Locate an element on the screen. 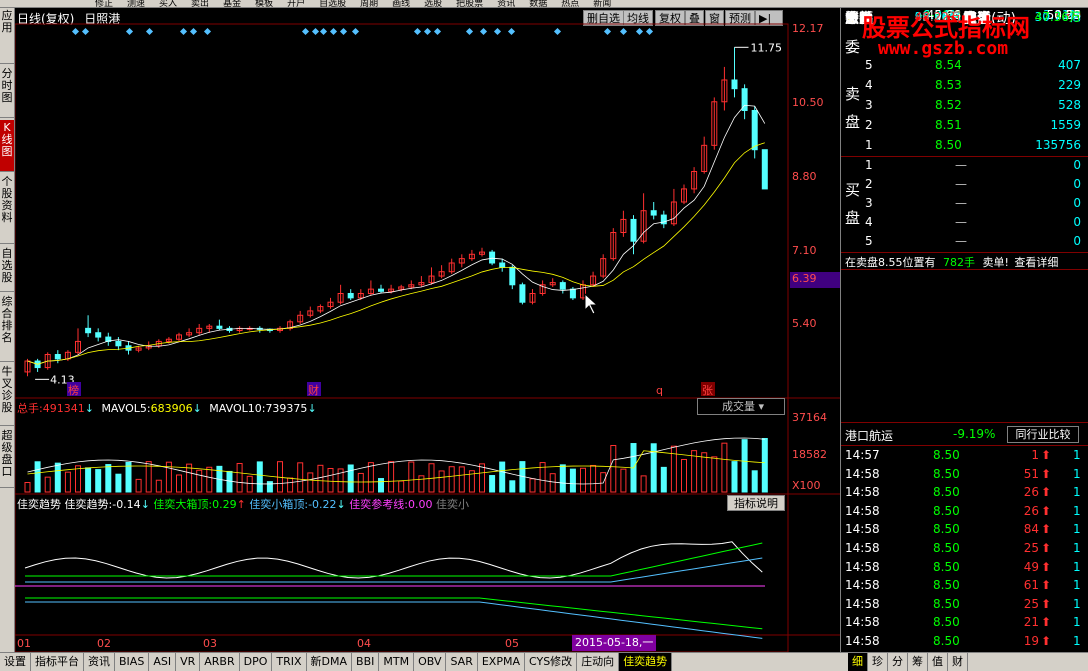 This screenshot has width=1088, height=671. indicator-tab: 资讯 is located at coordinates (99, 662).